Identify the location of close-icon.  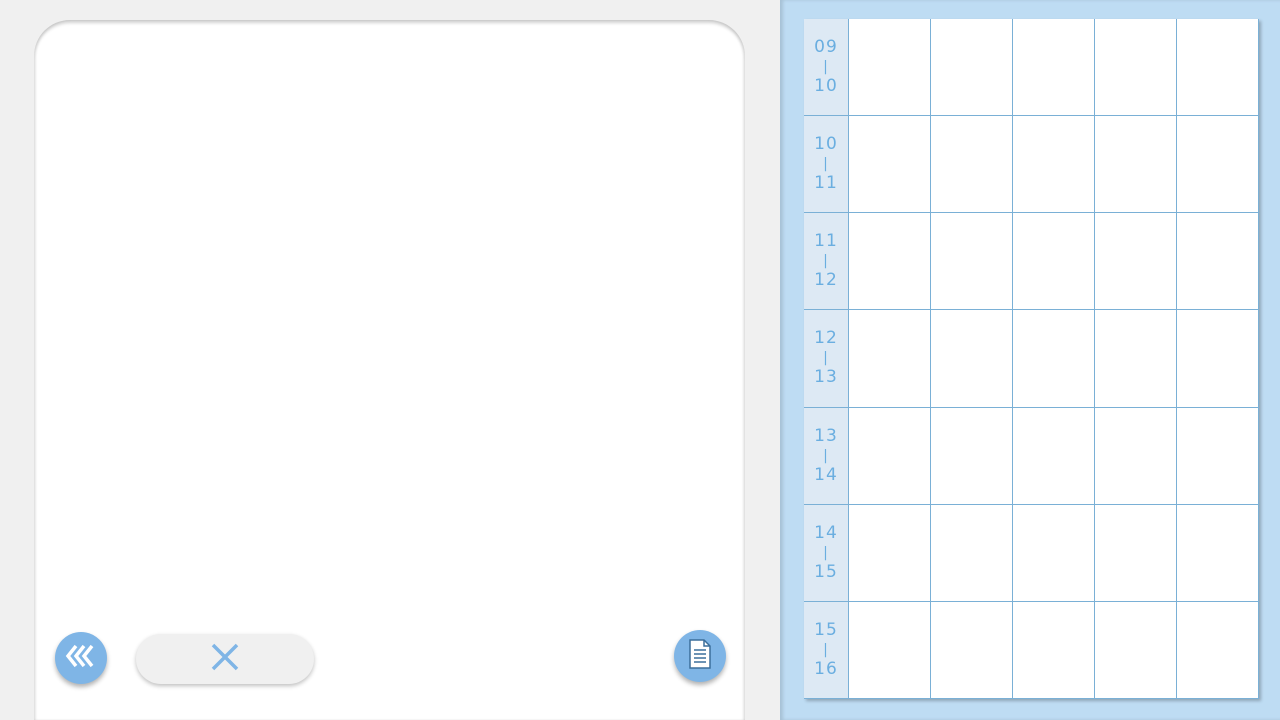
(225, 659).